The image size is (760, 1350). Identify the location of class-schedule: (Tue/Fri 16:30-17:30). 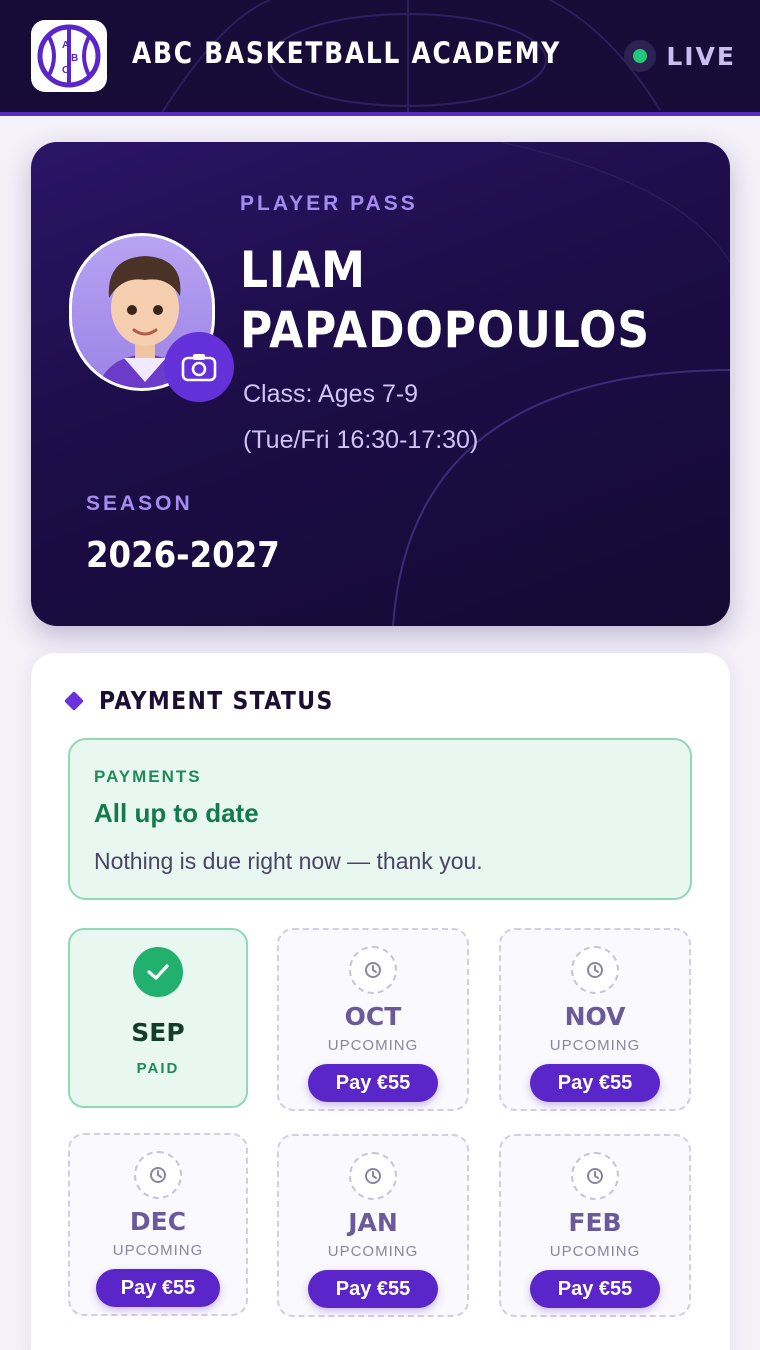
(361, 440).